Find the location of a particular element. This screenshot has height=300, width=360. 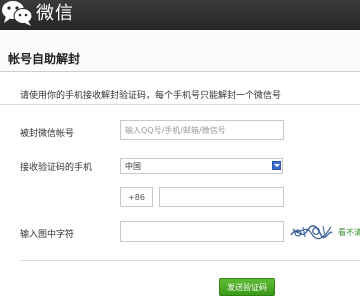

account-input: 输入QQ号/手机/邮箱/微信号 is located at coordinates (202, 130).